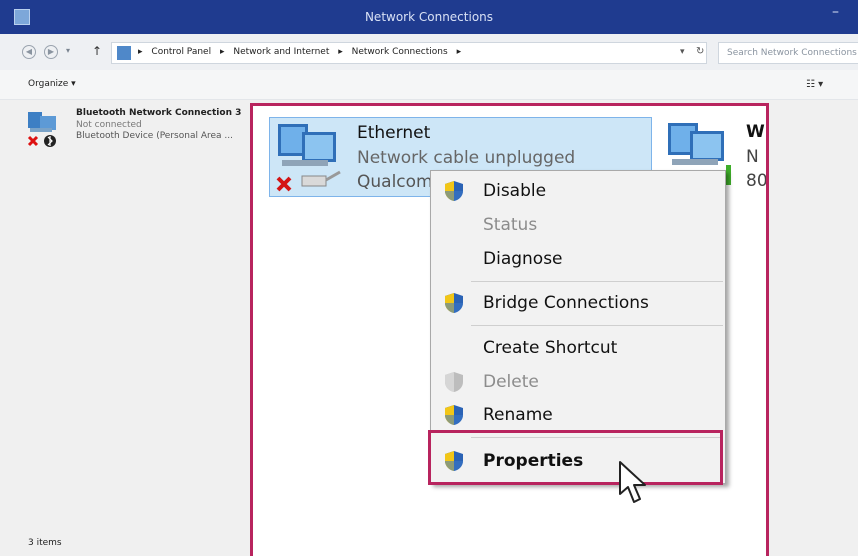  Describe the element at coordinates (578, 414) in the screenshot. I see `menu-item-rename: Rename` at that location.